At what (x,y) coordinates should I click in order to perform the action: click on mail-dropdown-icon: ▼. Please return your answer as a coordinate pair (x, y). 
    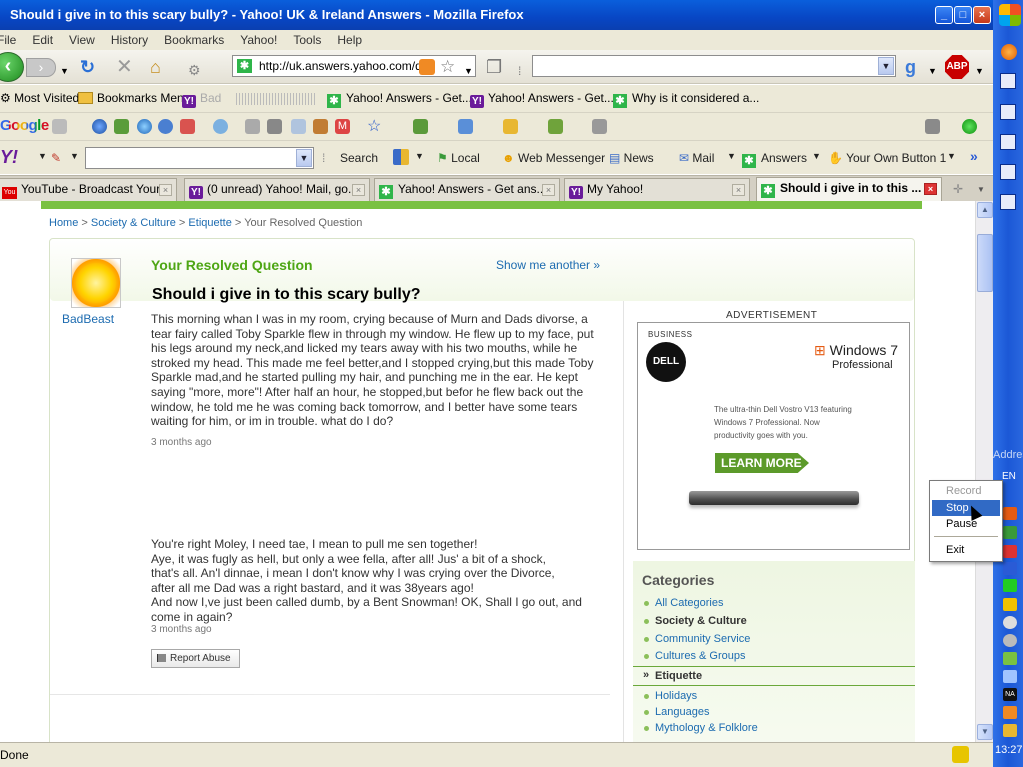
    Looking at the image, I should click on (731, 156).